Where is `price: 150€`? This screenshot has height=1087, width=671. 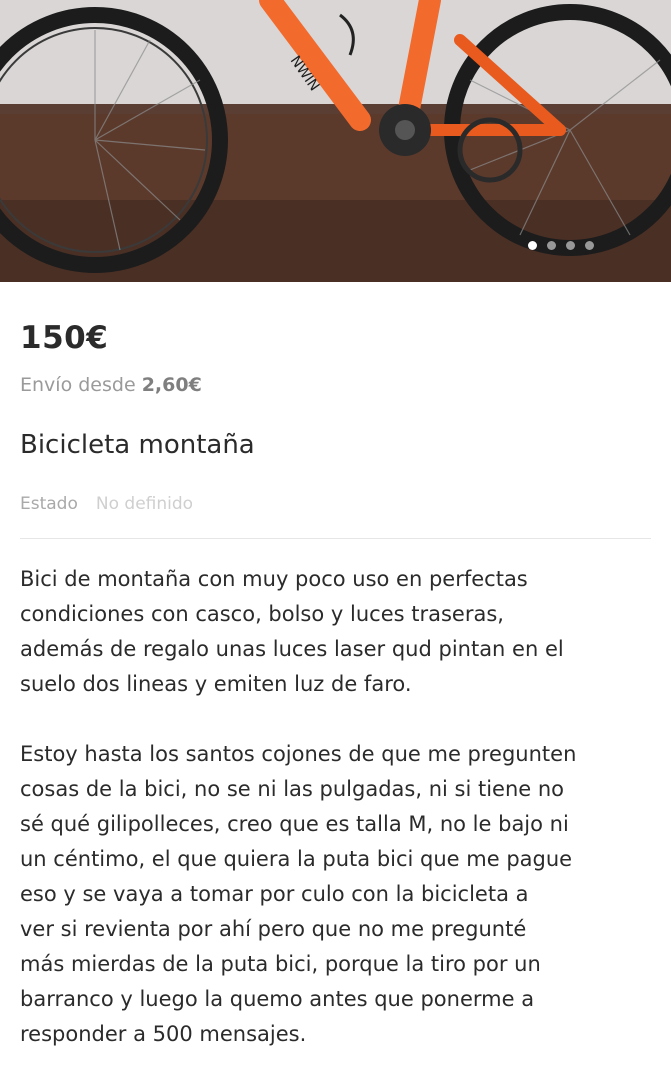
price: 150€ is located at coordinates (64, 338).